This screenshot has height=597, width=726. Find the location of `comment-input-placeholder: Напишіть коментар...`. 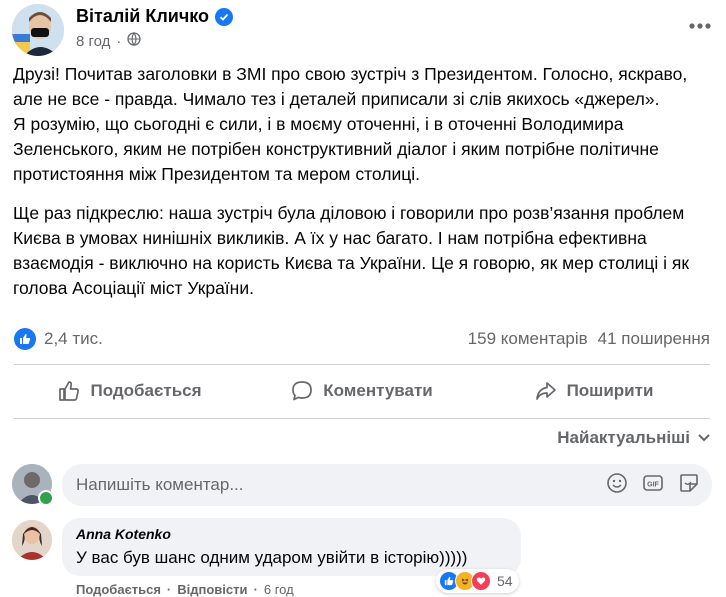

comment-input-placeholder: Напишіть коментар... is located at coordinates (160, 484).